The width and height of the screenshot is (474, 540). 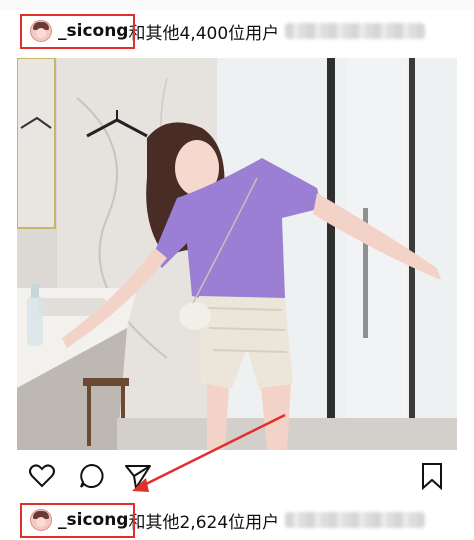 I want to click on post-action-bar, so click(x=237, y=477).